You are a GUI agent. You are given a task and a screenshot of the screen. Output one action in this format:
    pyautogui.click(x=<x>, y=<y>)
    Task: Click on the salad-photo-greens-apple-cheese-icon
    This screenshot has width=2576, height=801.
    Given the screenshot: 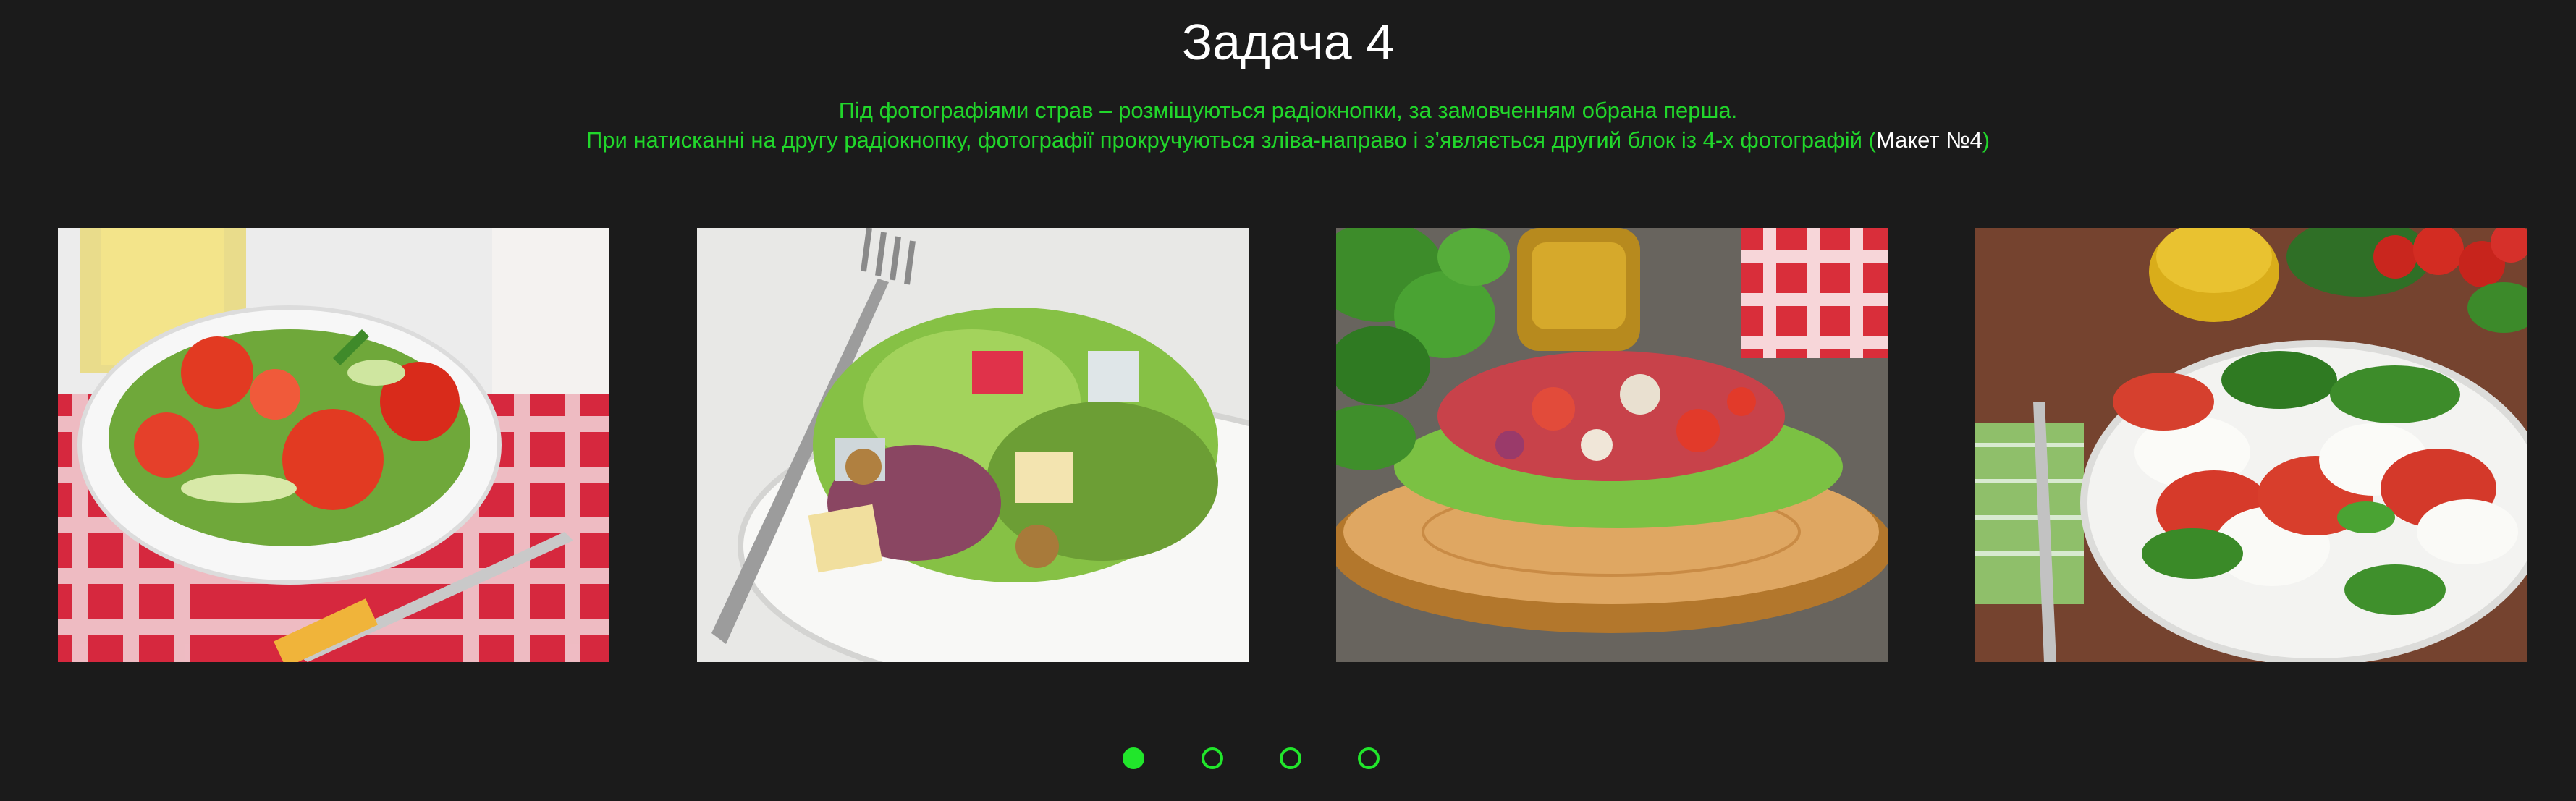 What is the action you would take?
    pyautogui.click(x=973, y=445)
    